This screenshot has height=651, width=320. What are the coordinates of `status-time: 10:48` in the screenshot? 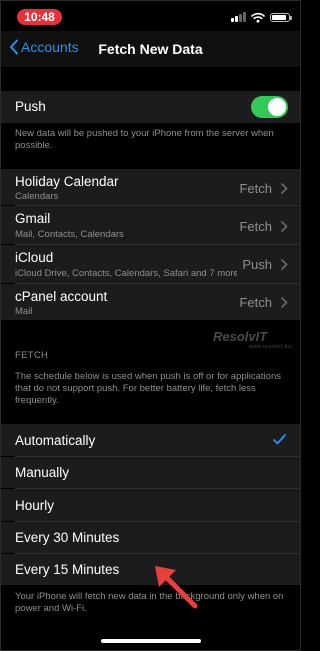 It's located at (39, 17).